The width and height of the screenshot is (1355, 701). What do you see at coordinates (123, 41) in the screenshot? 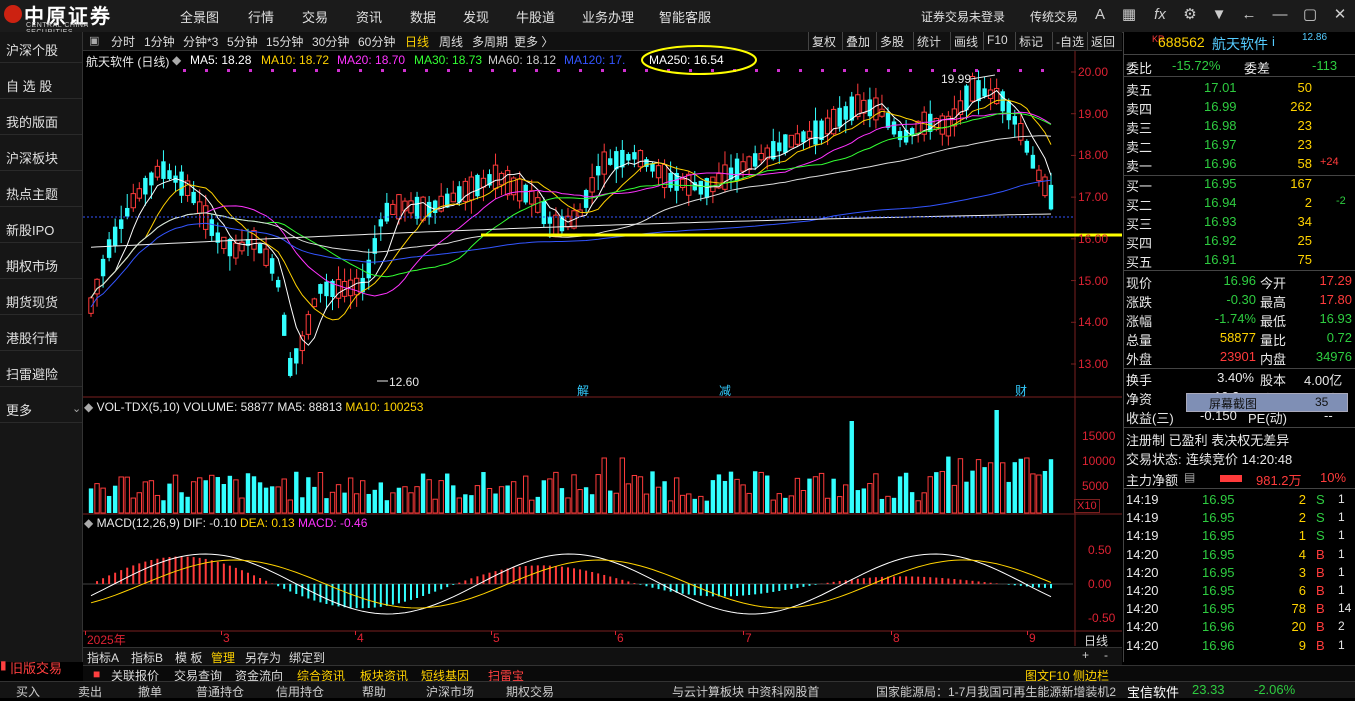
I see `period-0: 分时` at bounding box center [123, 41].